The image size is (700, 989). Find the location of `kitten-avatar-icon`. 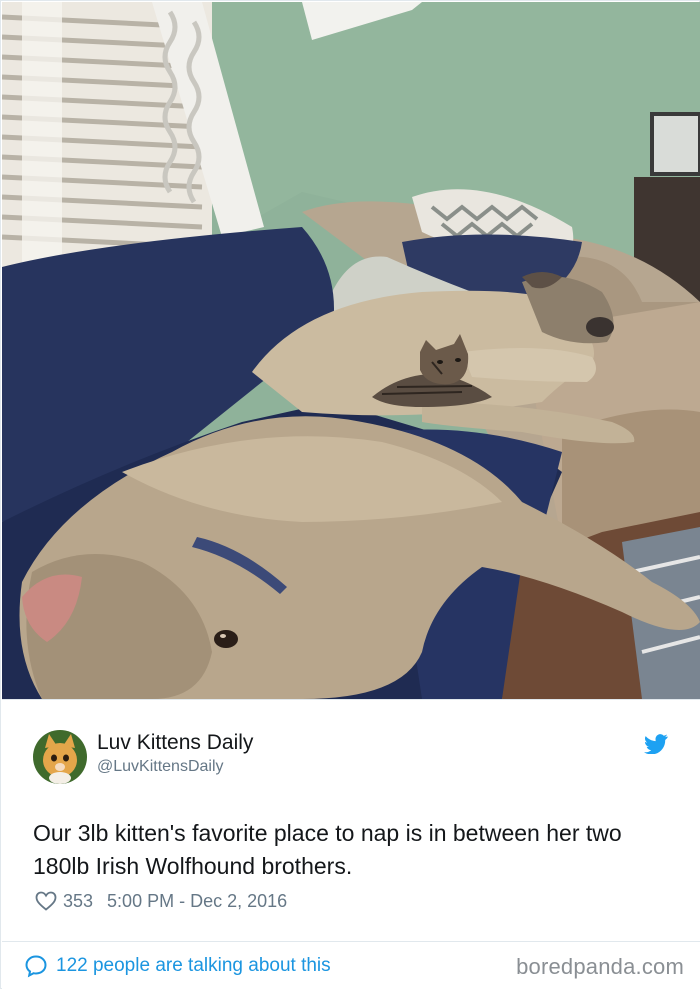

kitten-avatar-icon is located at coordinates (60, 757).